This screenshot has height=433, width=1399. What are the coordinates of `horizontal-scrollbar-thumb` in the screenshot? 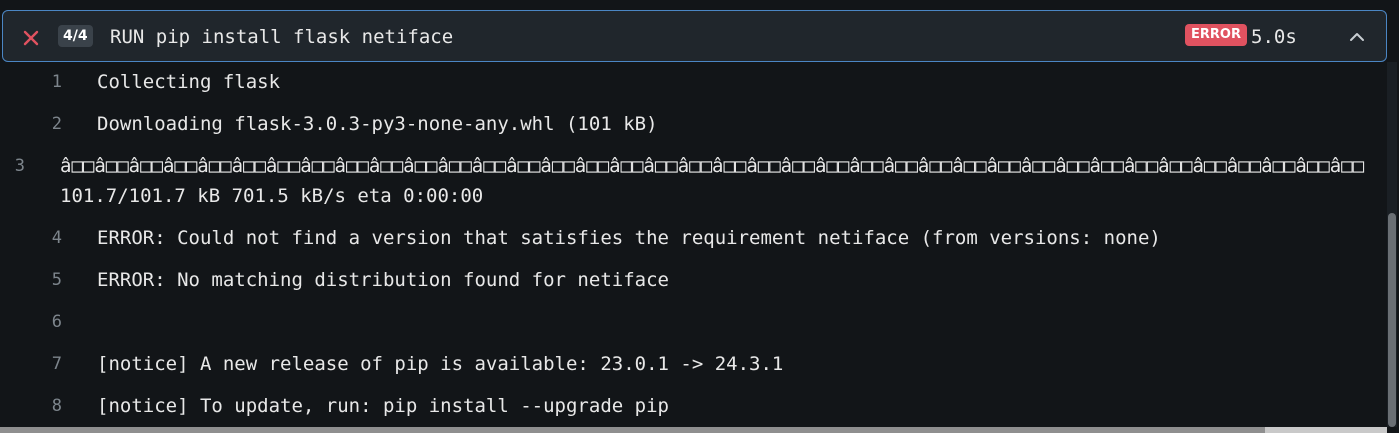 It's located at (632, 430).